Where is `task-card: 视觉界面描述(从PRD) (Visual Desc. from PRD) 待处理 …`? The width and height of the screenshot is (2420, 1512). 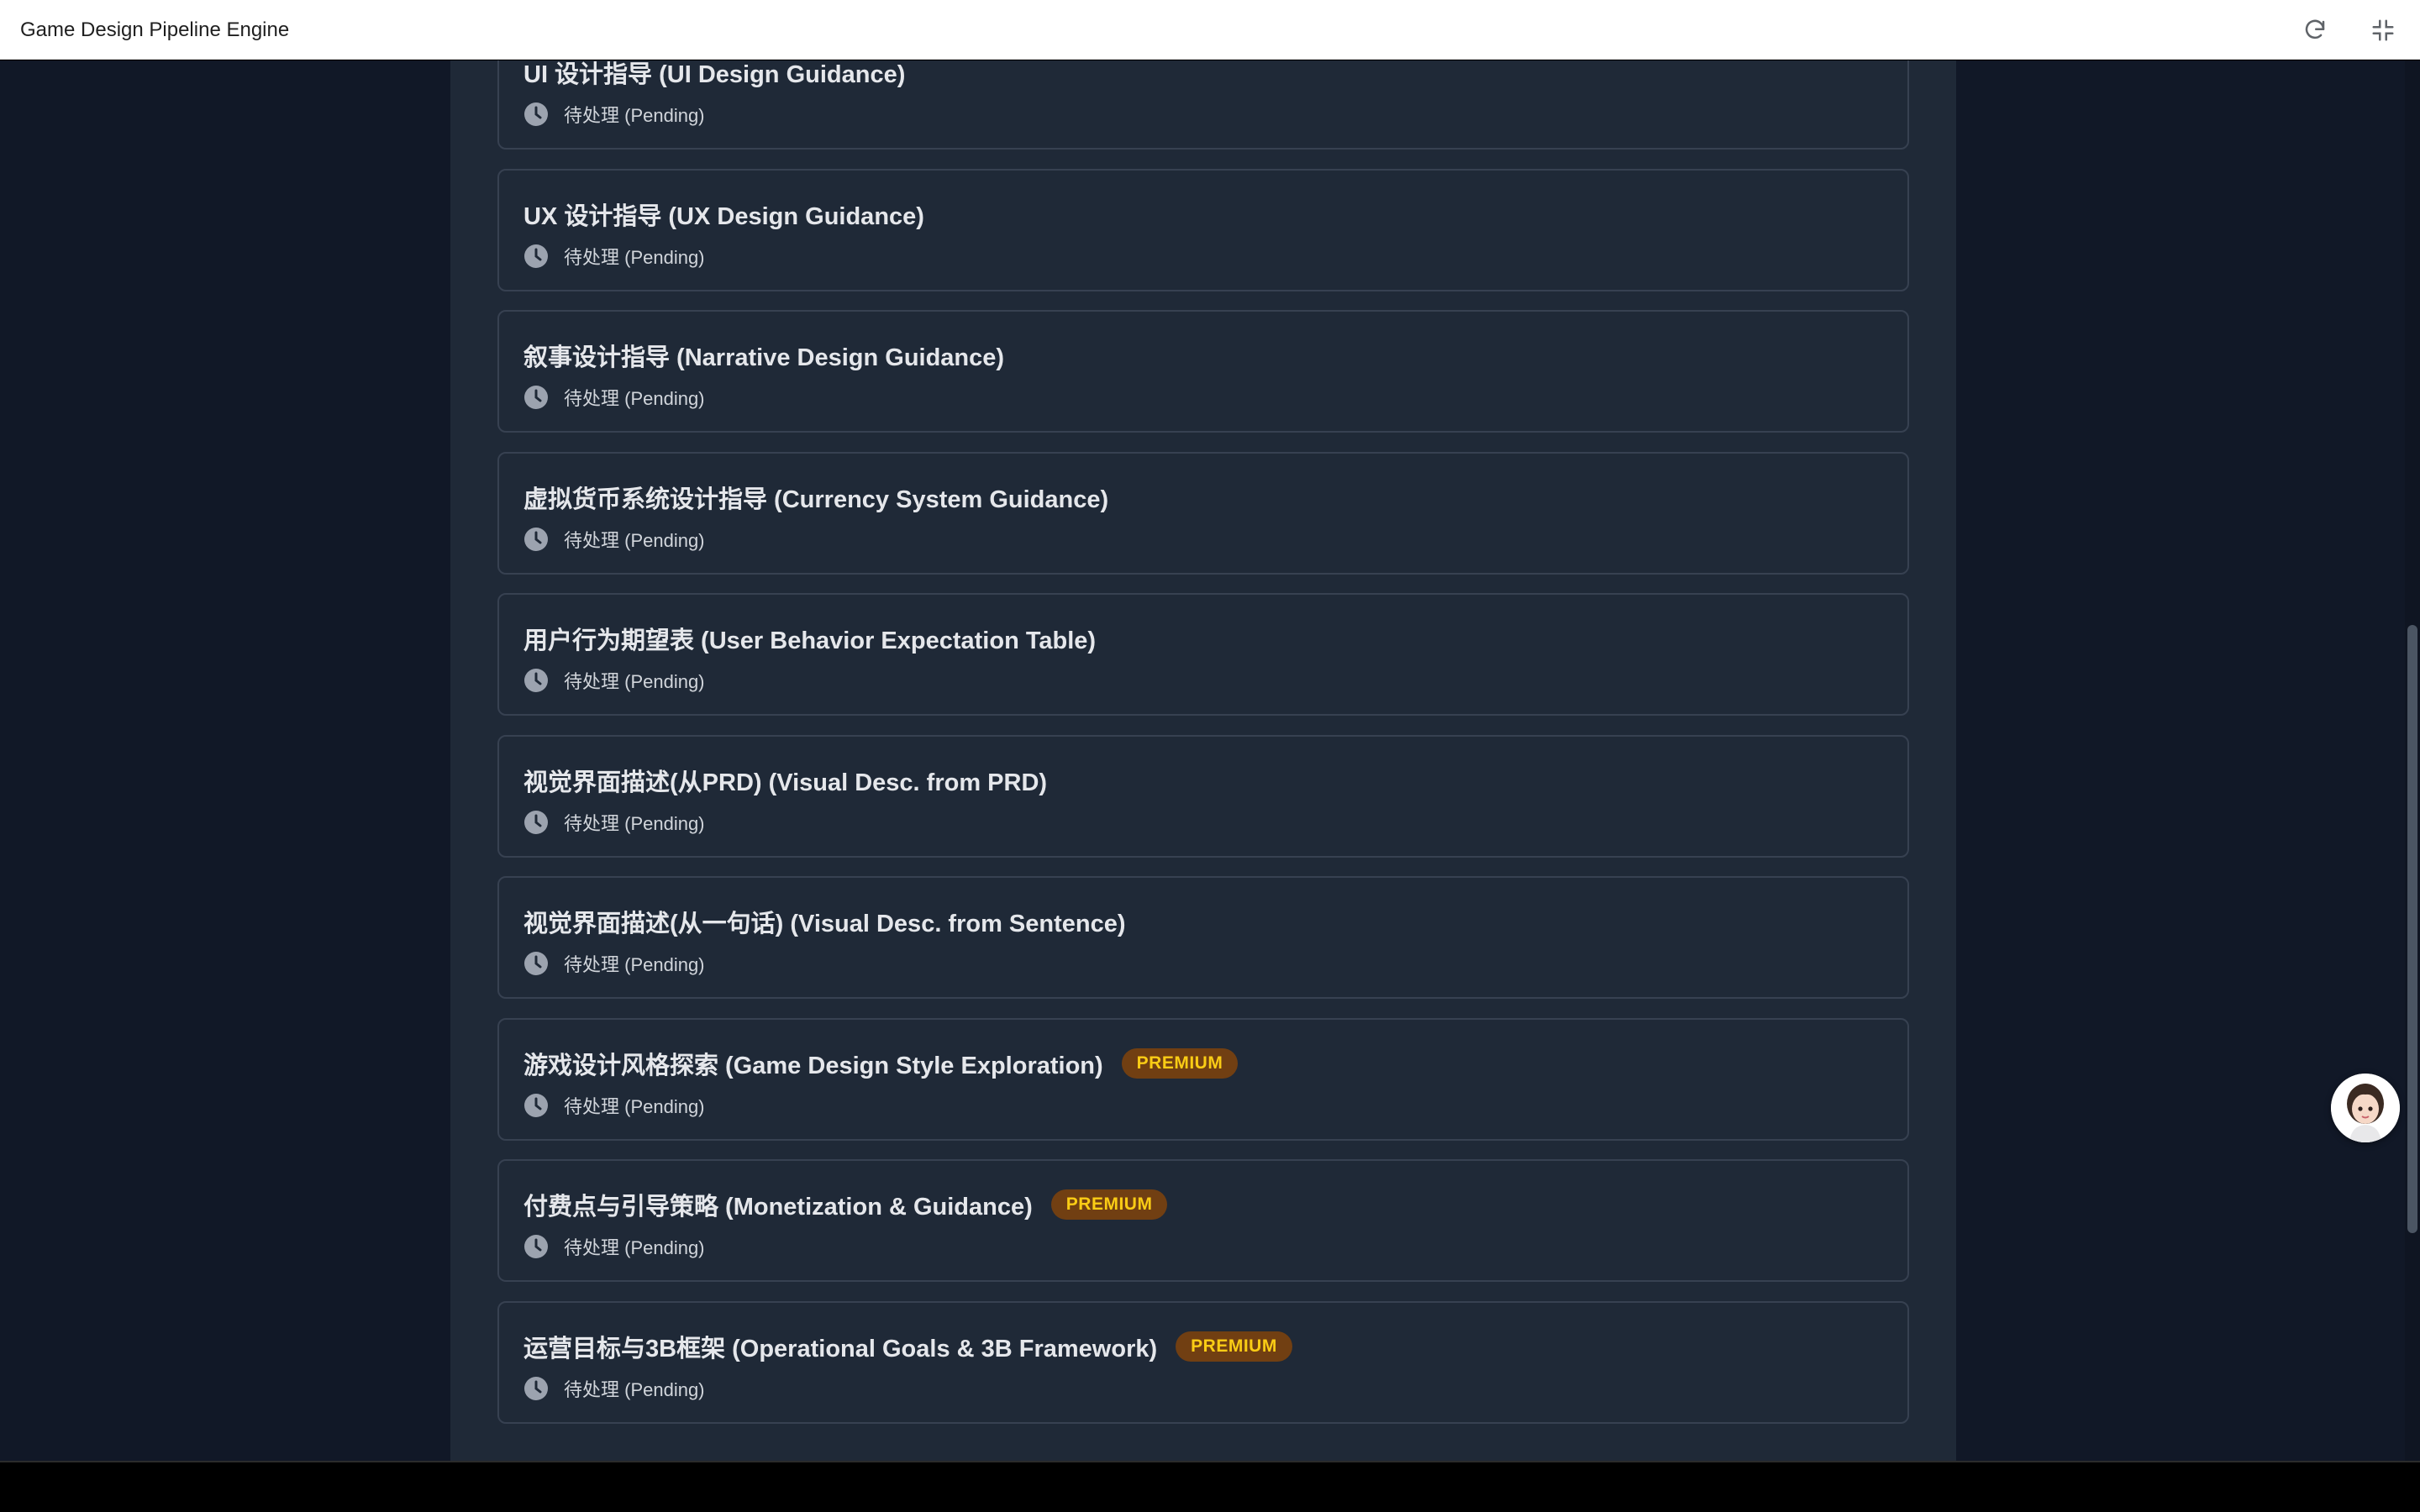
task-card: 视觉界面描述(从PRD) (Visual Desc. from PRD) 待处理 … is located at coordinates (1203, 796).